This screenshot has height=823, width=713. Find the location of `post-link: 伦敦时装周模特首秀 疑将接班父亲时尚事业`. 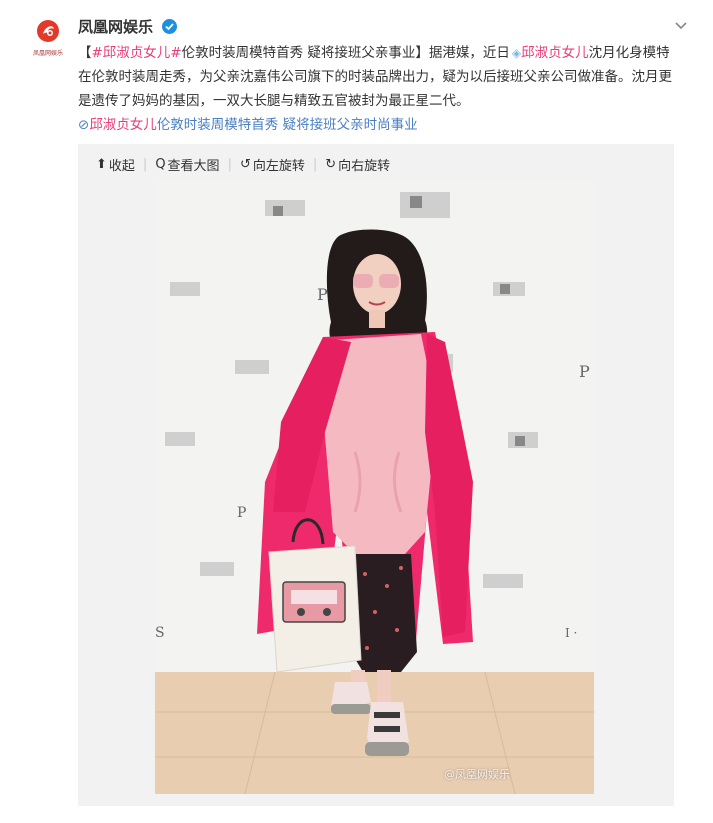

post-link: 伦敦时装周模特首秀 疑将接班父亲时尚事业 is located at coordinates (287, 125).